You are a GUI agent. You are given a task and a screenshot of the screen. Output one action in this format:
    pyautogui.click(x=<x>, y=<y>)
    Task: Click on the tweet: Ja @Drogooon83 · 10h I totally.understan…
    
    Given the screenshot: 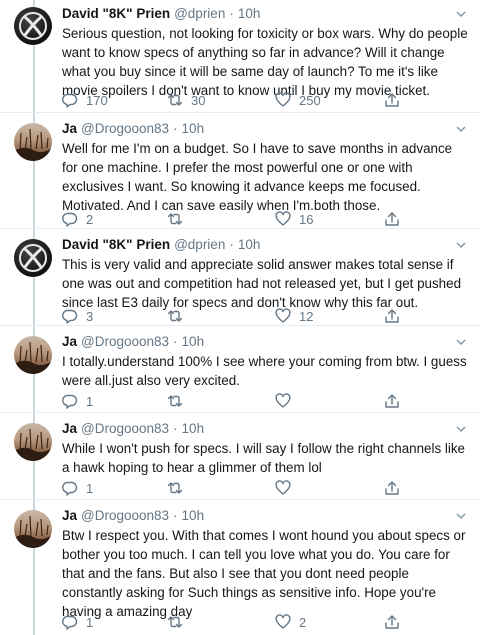 What is the action you would take?
    pyautogui.click(x=240, y=369)
    